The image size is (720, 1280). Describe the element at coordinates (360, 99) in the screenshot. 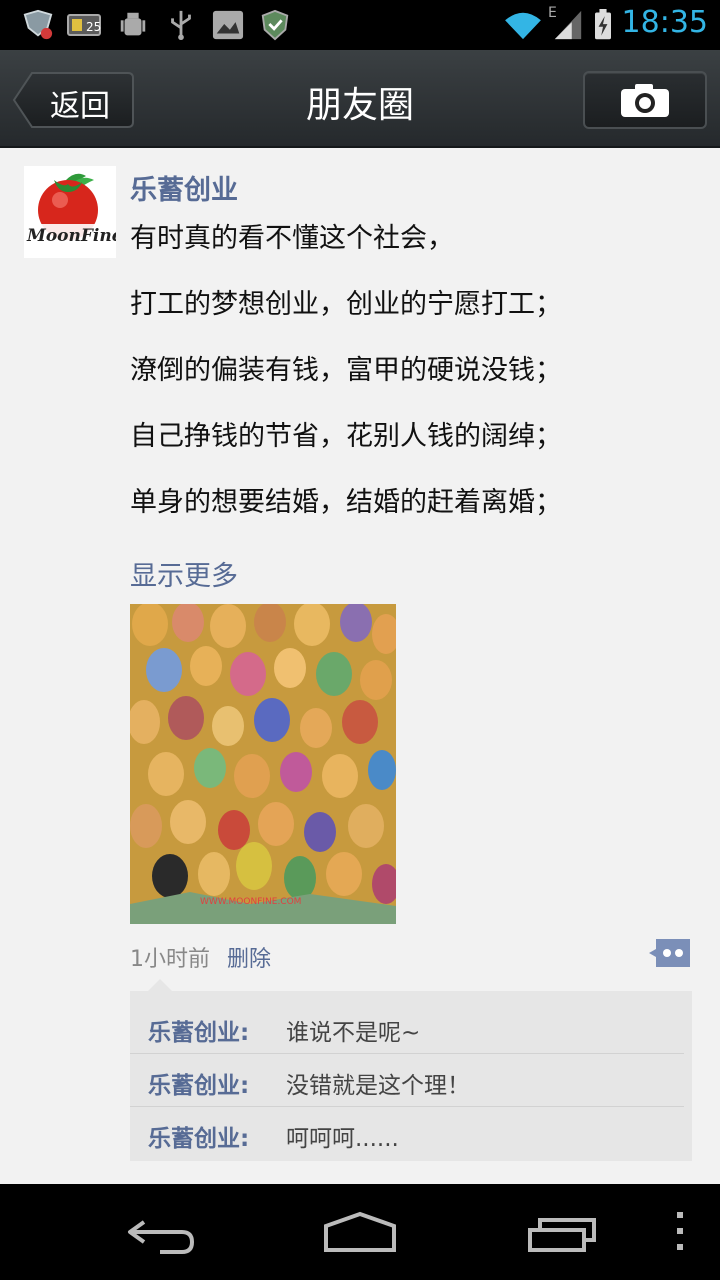

I see `title-bar: 返回 朋友圈` at that location.